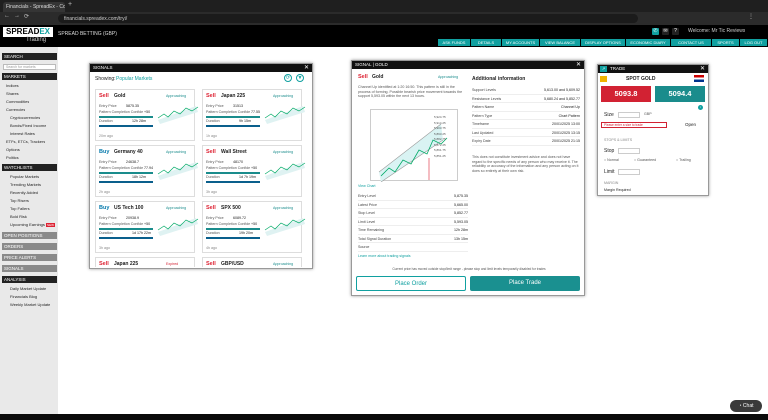  I want to click on back-icon: ←, so click(7, 16).